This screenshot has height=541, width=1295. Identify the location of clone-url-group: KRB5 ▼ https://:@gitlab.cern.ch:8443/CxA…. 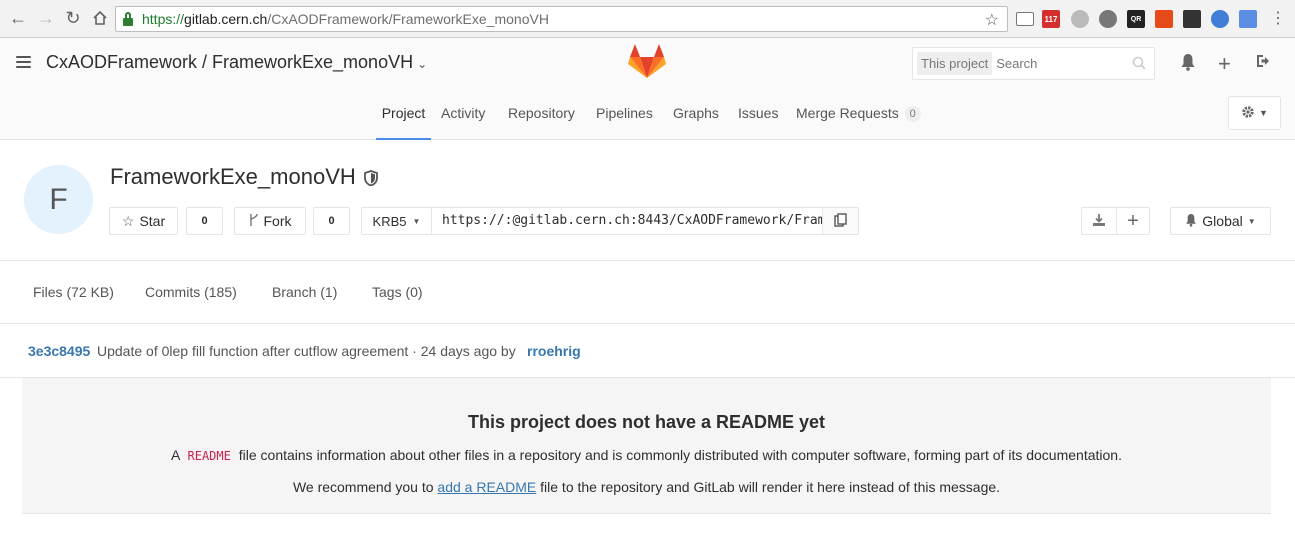
(610, 221).